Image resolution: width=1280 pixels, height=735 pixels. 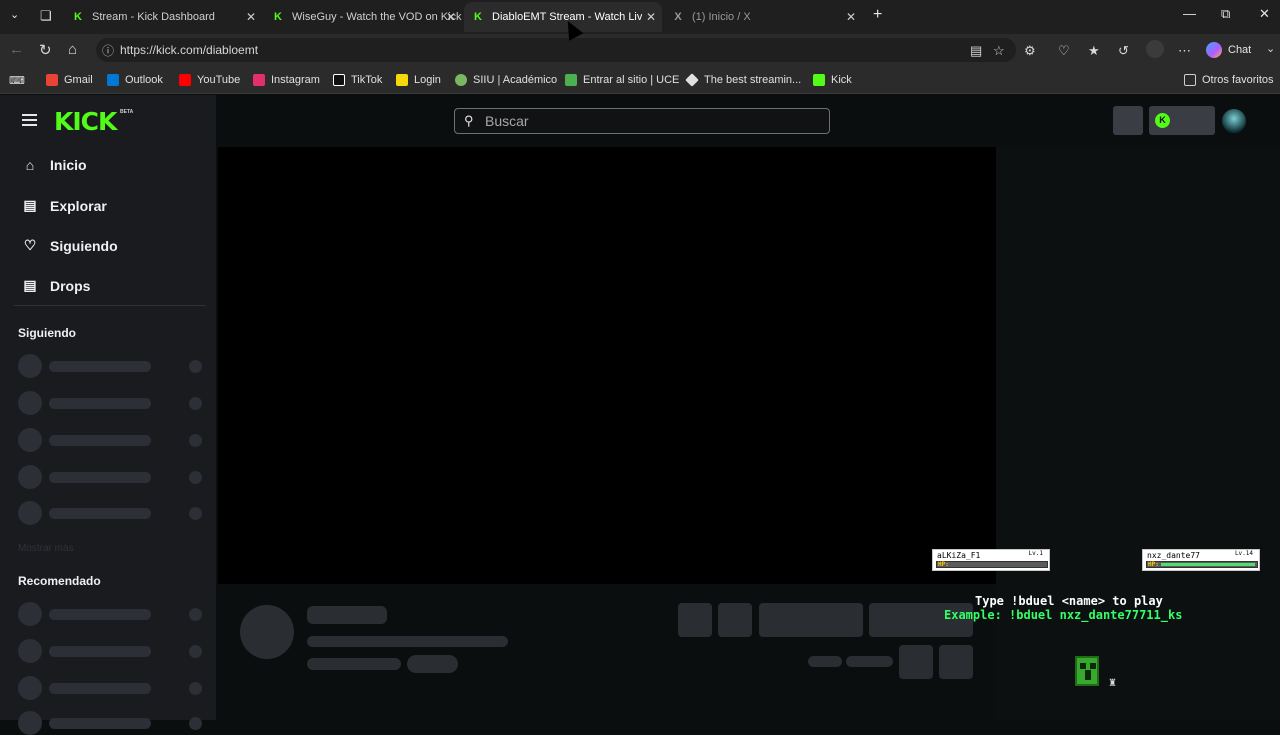 I want to click on restore-icon: ⧉, so click(x=1225, y=14).